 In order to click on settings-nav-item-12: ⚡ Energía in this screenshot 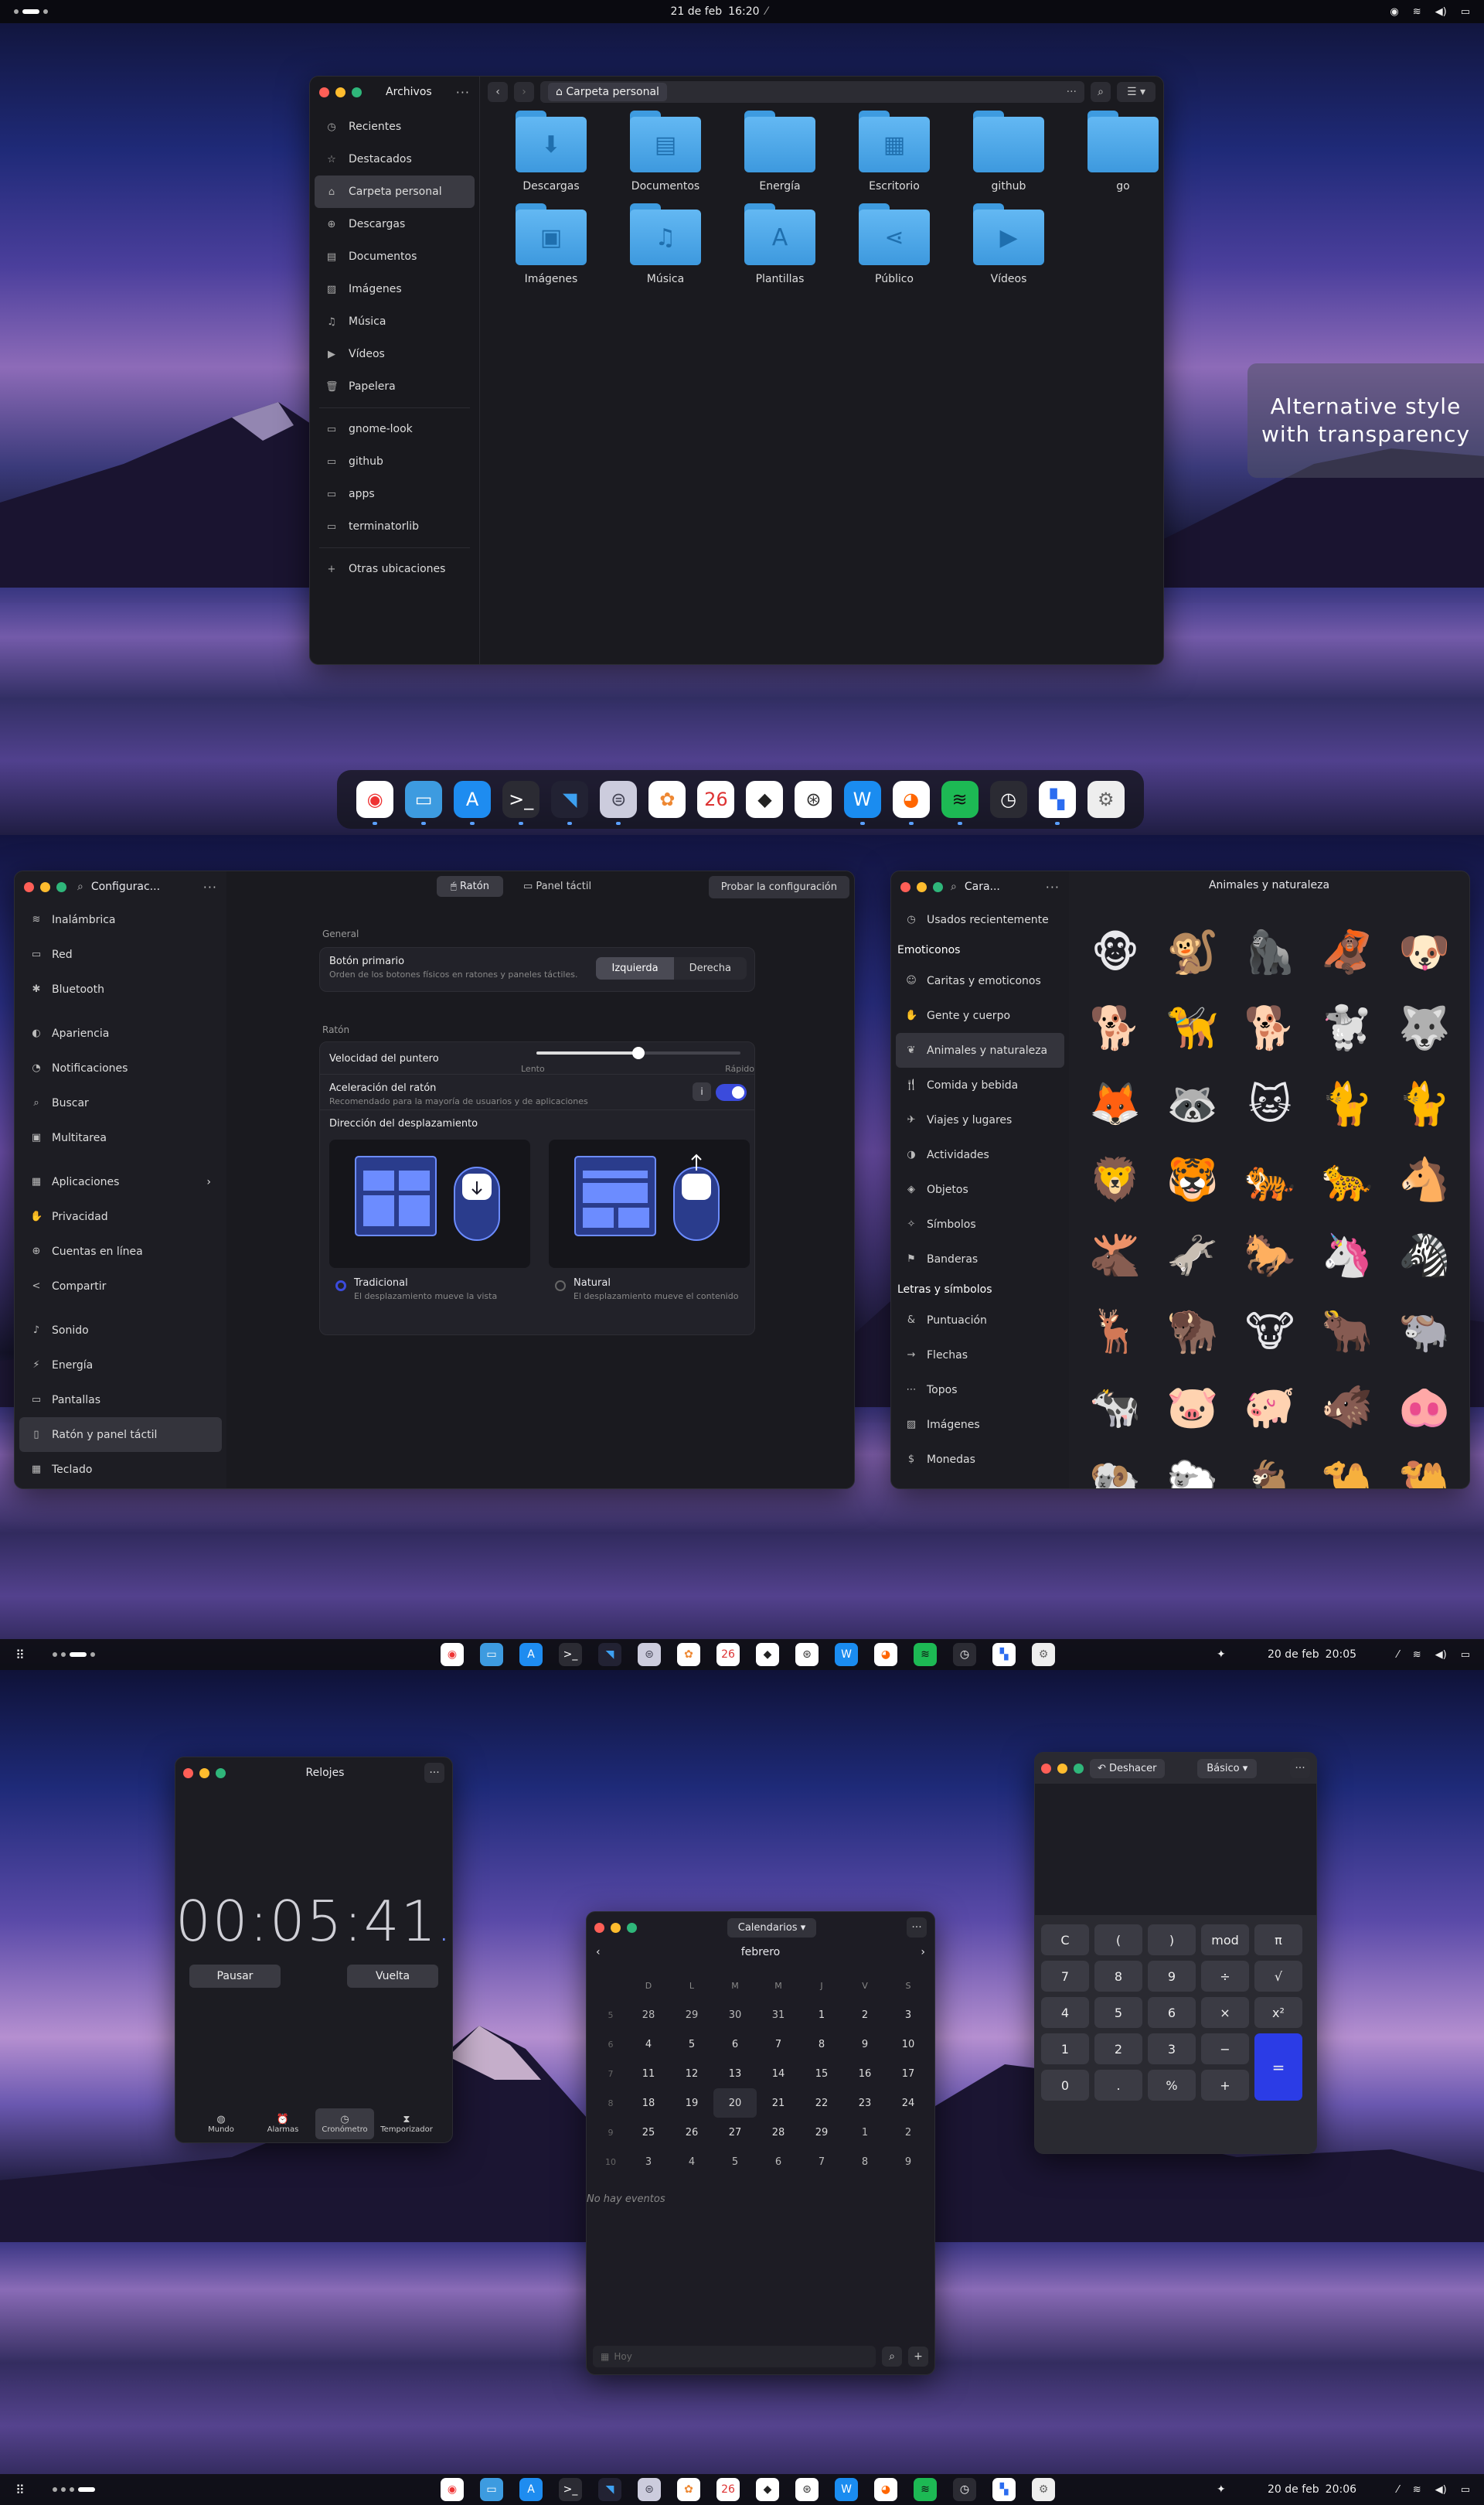, I will do `click(120, 1365)`.